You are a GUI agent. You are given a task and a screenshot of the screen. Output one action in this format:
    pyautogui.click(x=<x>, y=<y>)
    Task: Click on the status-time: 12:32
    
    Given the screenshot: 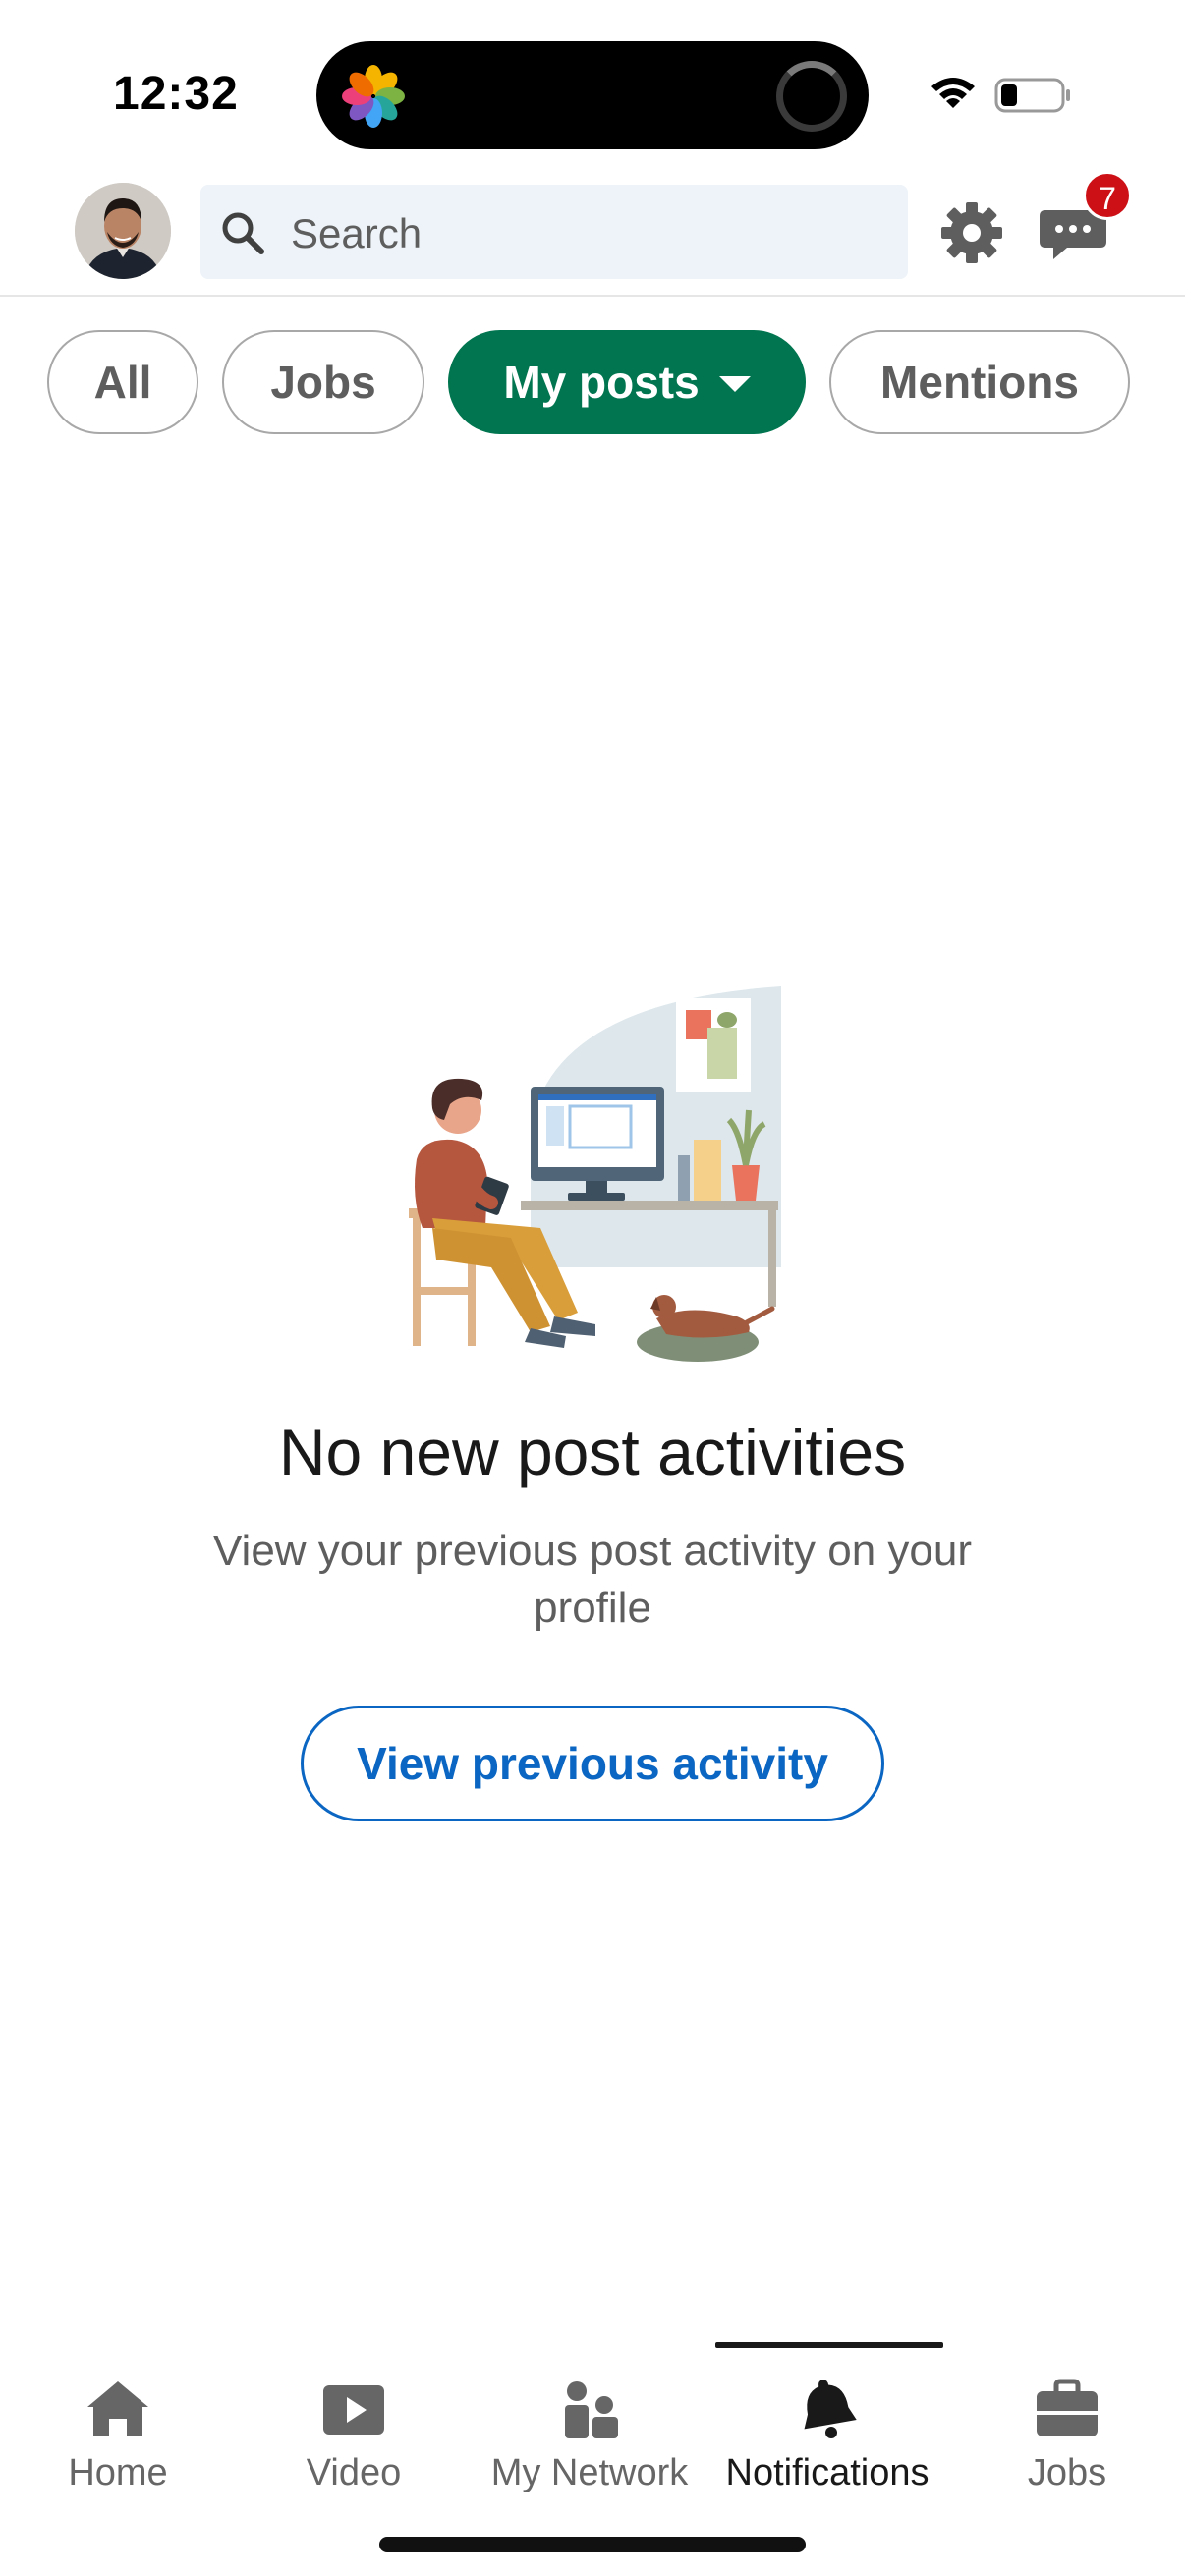 What is the action you would take?
    pyautogui.click(x=176, y=94)
    